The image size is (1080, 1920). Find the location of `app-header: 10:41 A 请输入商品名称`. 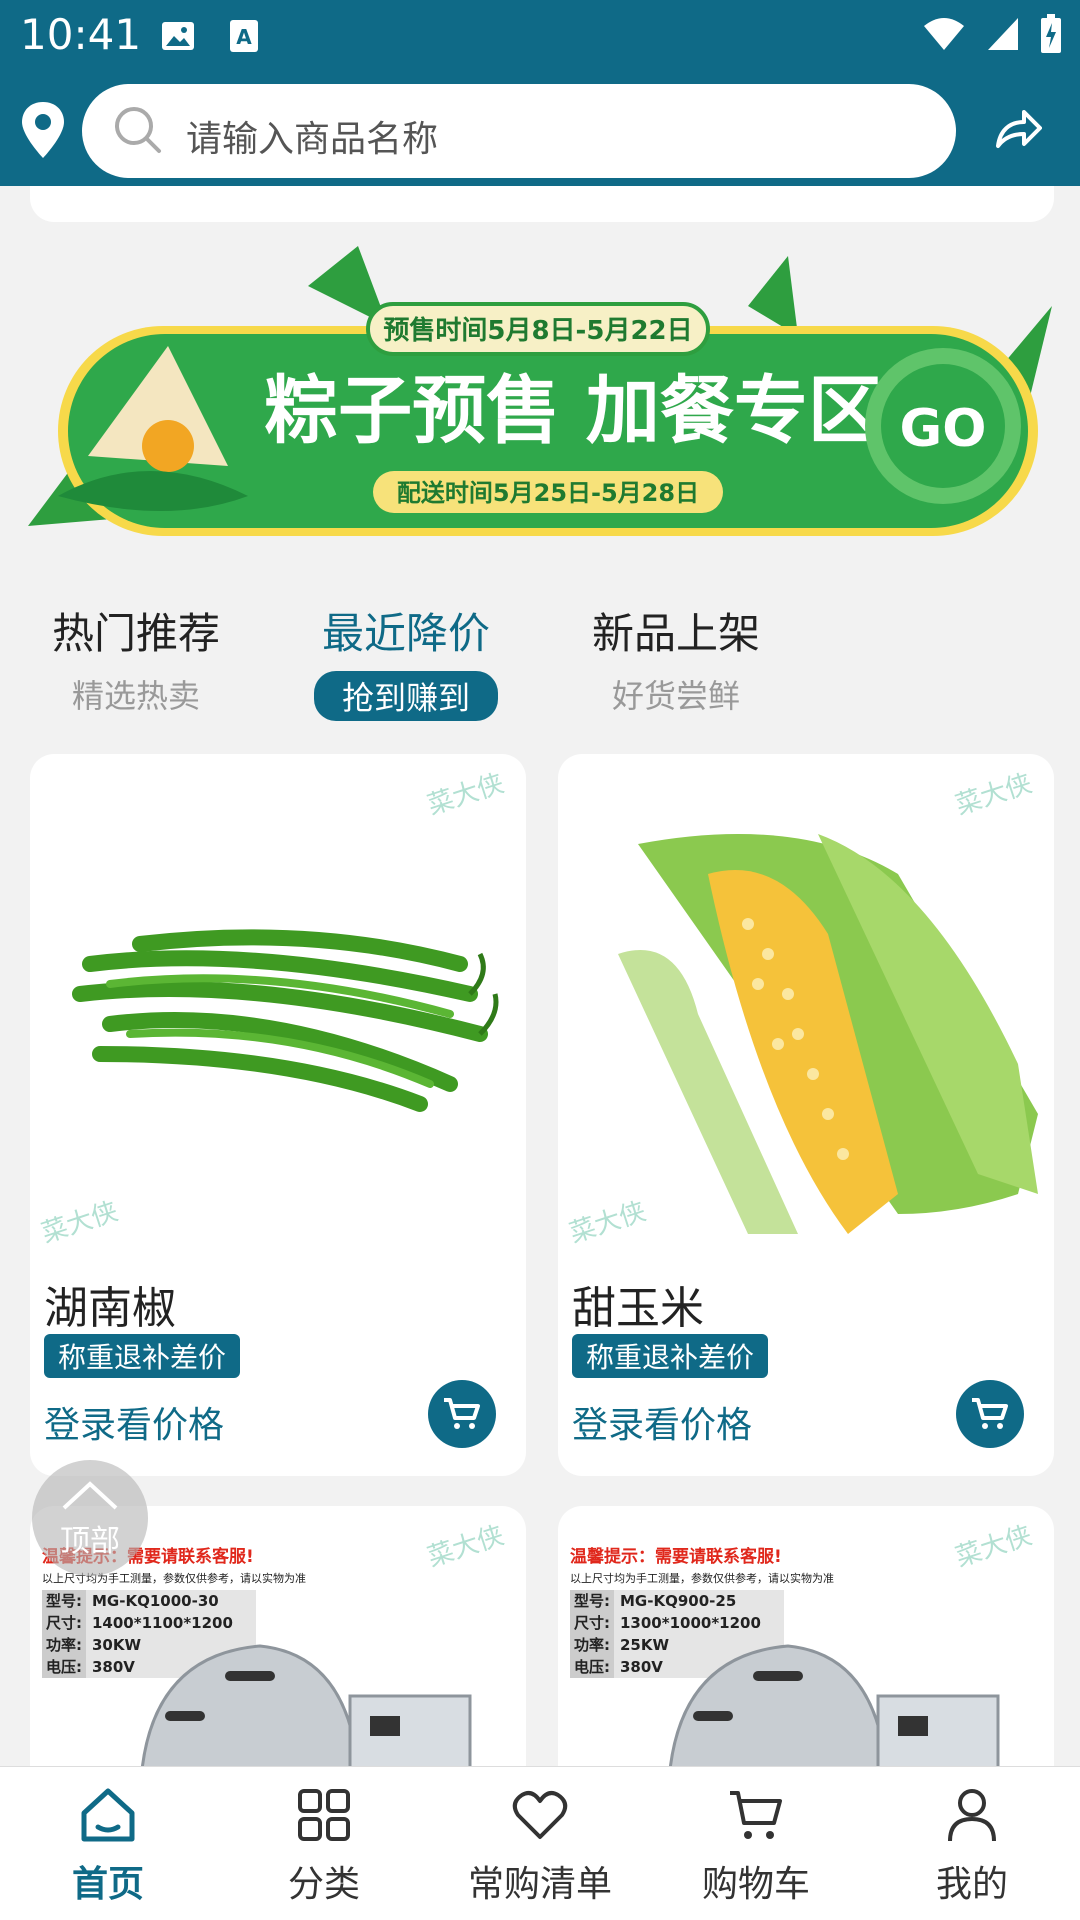

app-header: 10:41 A 请输入商品名称 is located at coordinates (540, 93).